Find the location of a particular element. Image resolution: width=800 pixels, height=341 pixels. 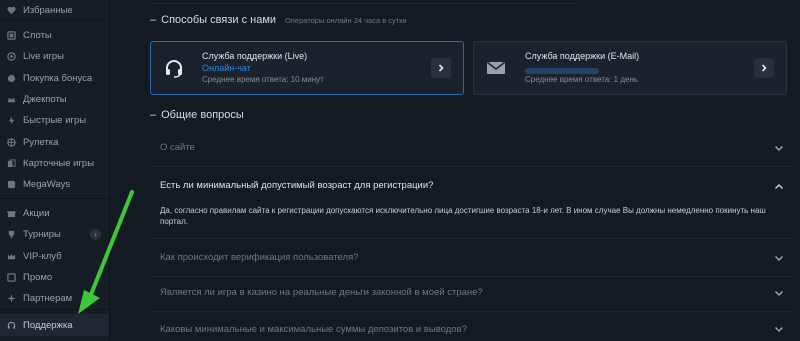

sidebar-item-label: Турниры is located at coordinates (42, 235).